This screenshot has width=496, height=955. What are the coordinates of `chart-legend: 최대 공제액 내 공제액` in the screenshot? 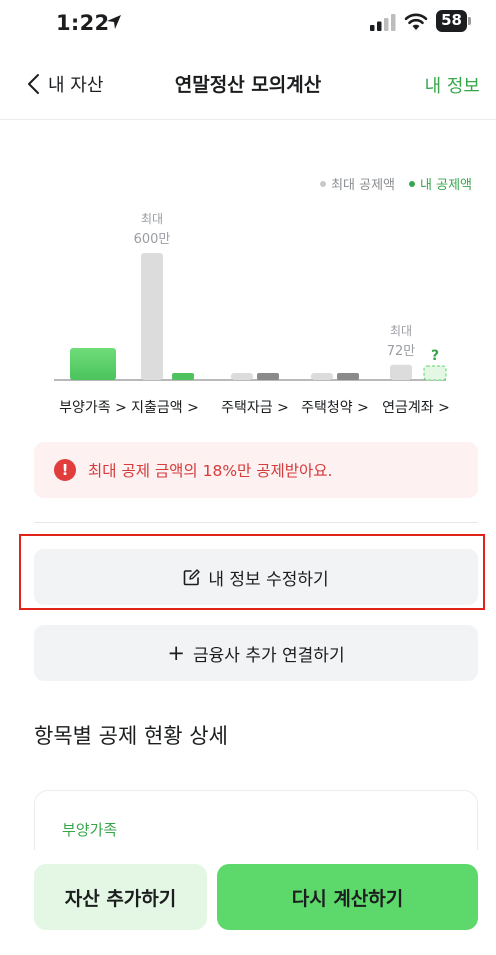 It's located at (396, 183).